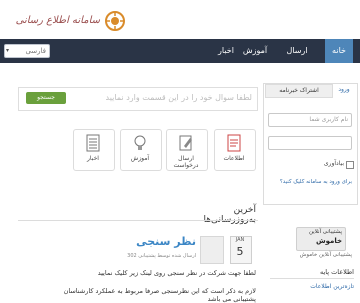 This screenshot has width=360, height=303. What do you see at coordinates (140, 142) in the screenshot?
I see `lightbulb-icon` at bounding box center [140, 142].